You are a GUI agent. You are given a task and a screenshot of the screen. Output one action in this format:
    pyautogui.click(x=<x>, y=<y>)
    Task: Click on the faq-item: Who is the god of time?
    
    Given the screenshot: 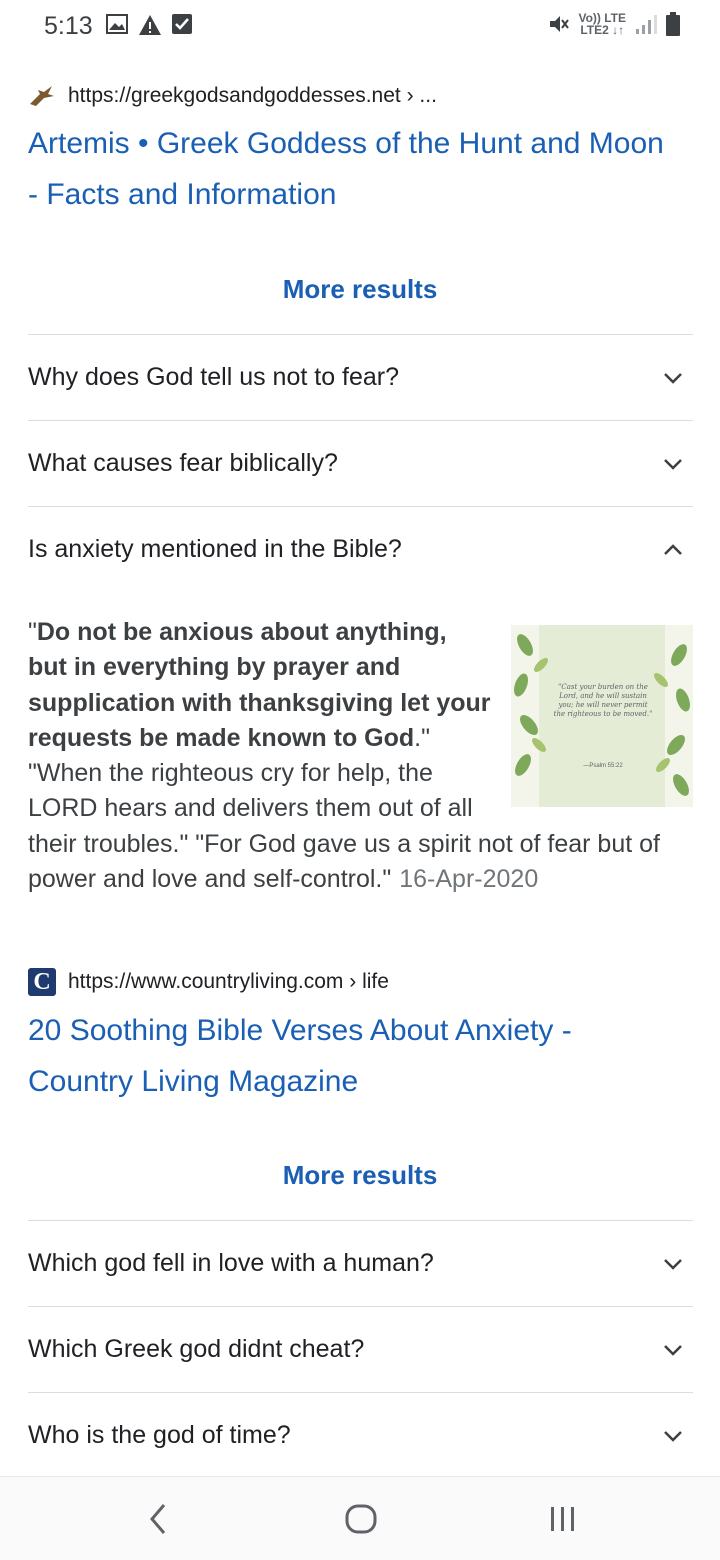 What is the action you would take?
    pyautogui.click(x=360, y=1435)
    